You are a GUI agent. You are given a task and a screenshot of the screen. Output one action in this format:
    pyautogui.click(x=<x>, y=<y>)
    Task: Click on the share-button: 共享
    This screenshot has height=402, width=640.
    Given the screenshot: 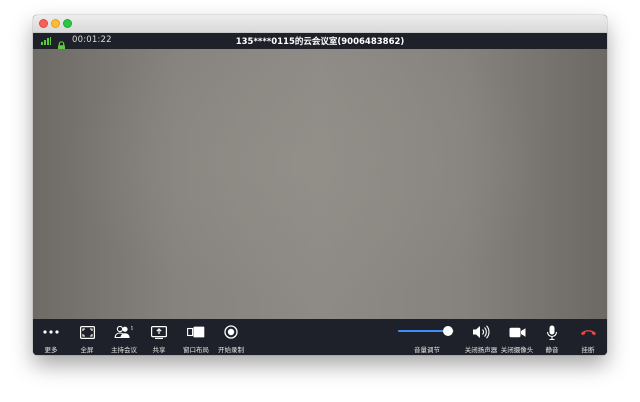 What is the action you would take?
    pyautogui.click(x=159, y=337)
    